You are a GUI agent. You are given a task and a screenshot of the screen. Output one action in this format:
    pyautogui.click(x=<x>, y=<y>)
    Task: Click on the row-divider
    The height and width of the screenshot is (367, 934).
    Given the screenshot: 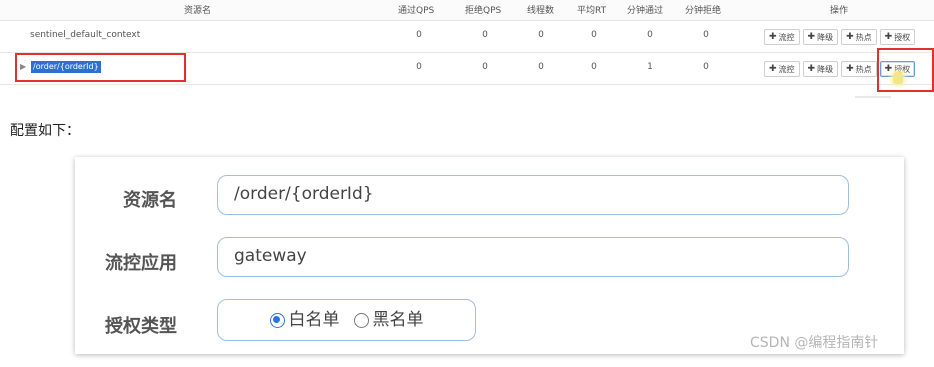 What is the action you would take?
    pyautogui.click(x=467, y=84)
    